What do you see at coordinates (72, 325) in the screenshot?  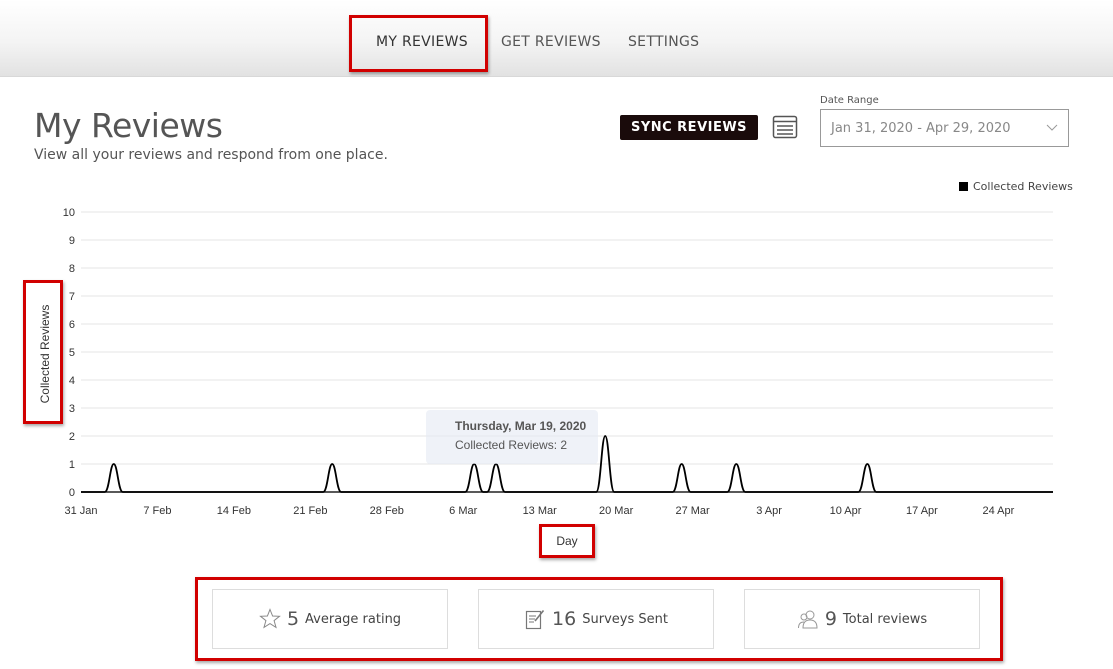 I see `y-tick-label: 6` at bounding box center [72, 325].